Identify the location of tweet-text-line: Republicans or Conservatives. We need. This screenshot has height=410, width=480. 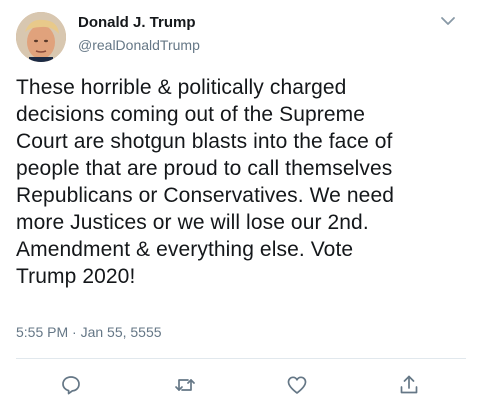
(205, 195).